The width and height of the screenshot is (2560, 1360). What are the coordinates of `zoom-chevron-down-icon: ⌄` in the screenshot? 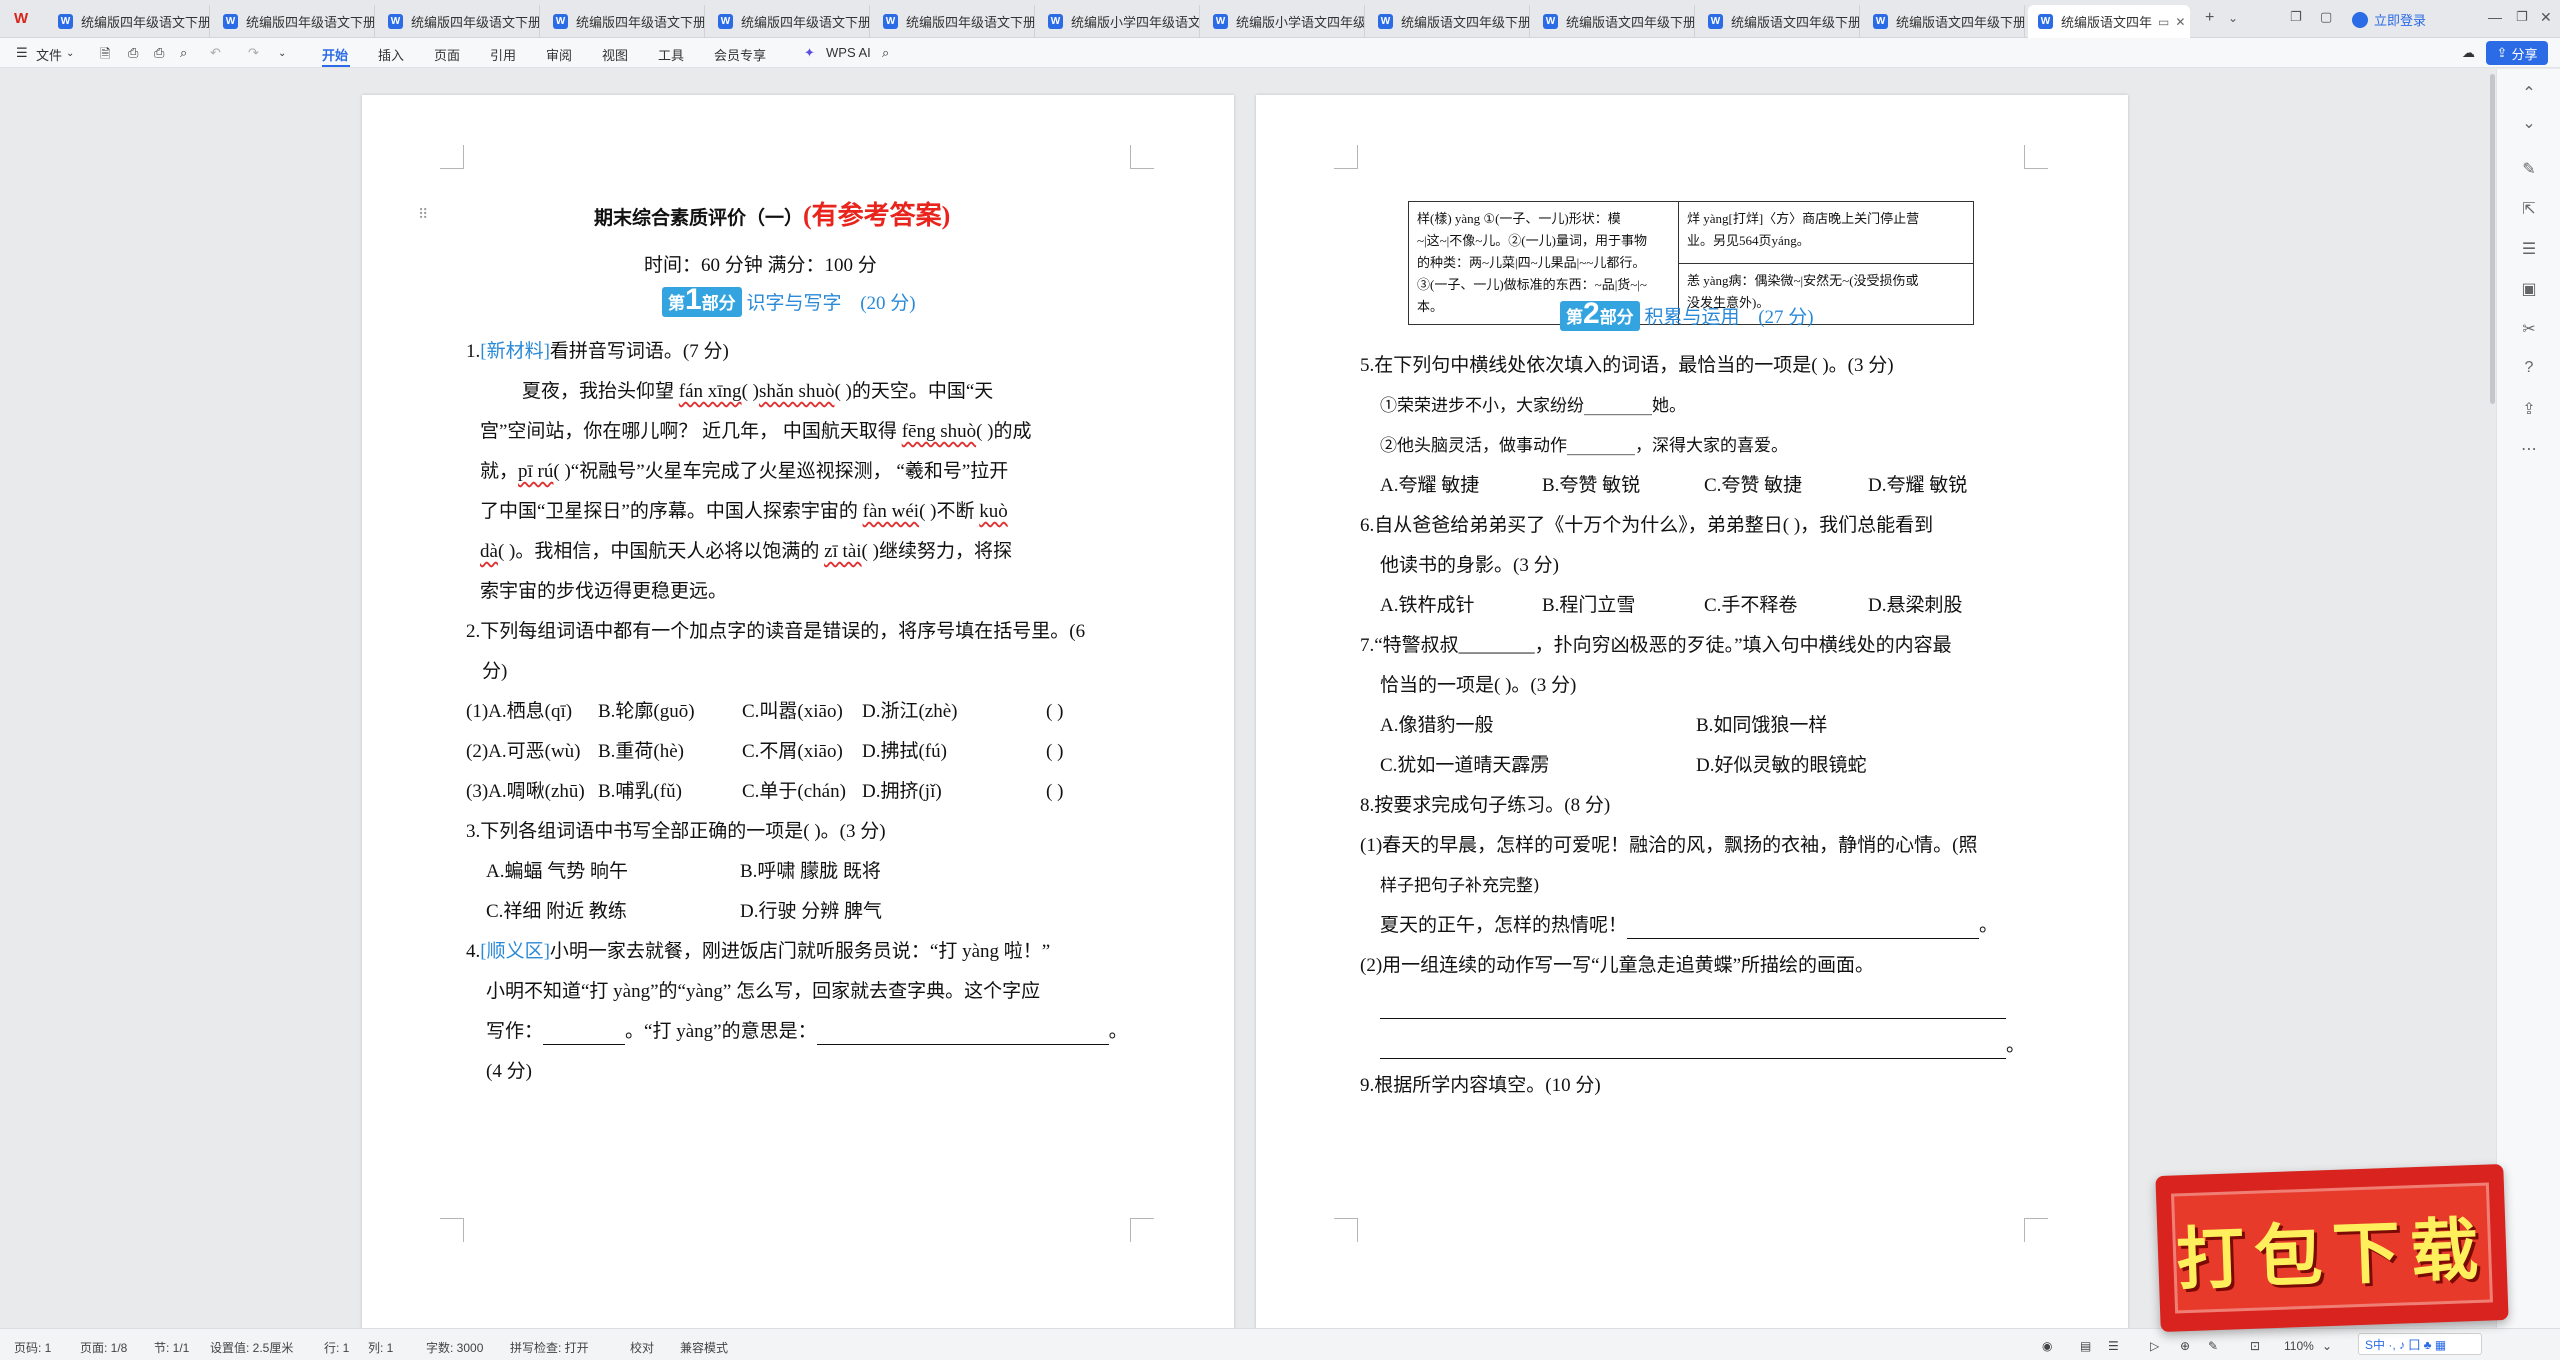 It's located at (2327, 1346).